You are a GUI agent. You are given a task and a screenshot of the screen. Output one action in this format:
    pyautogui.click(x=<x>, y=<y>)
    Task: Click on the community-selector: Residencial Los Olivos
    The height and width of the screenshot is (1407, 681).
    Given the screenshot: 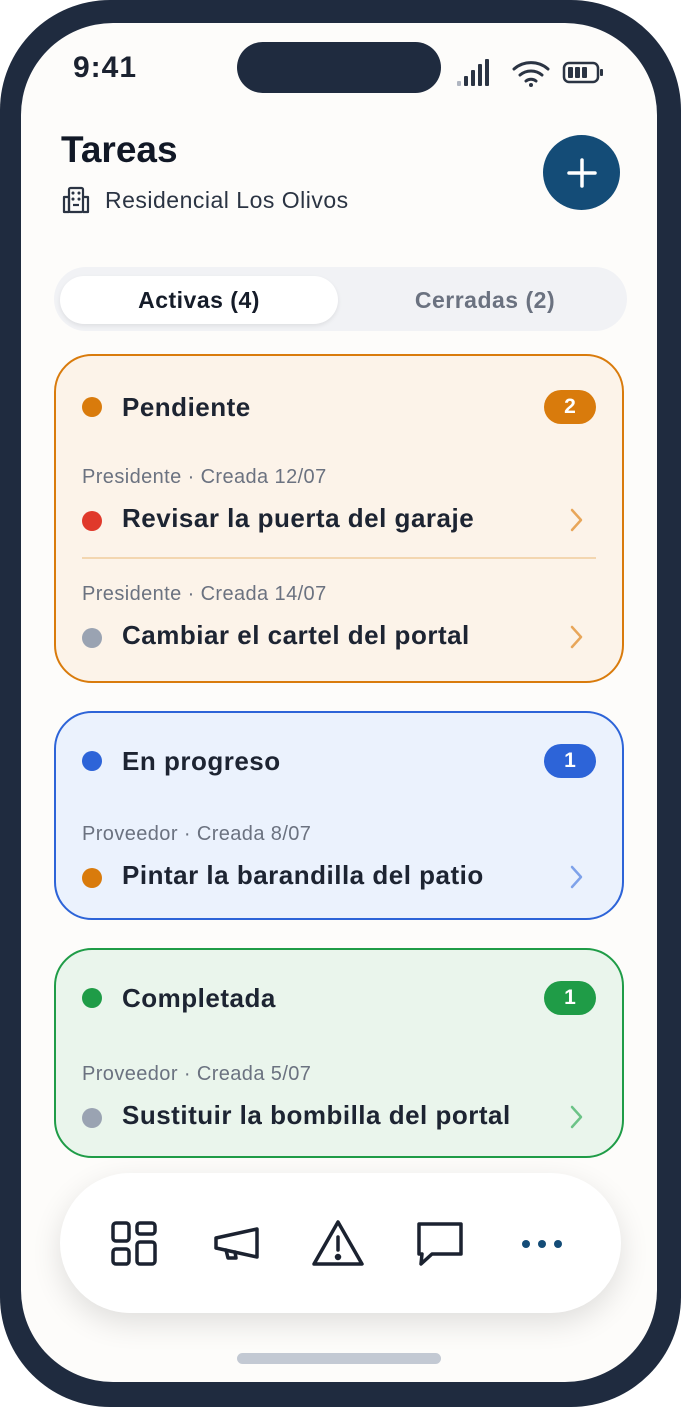 What is the action you would take?
    pyautogui.click(x=205, y=200)
    